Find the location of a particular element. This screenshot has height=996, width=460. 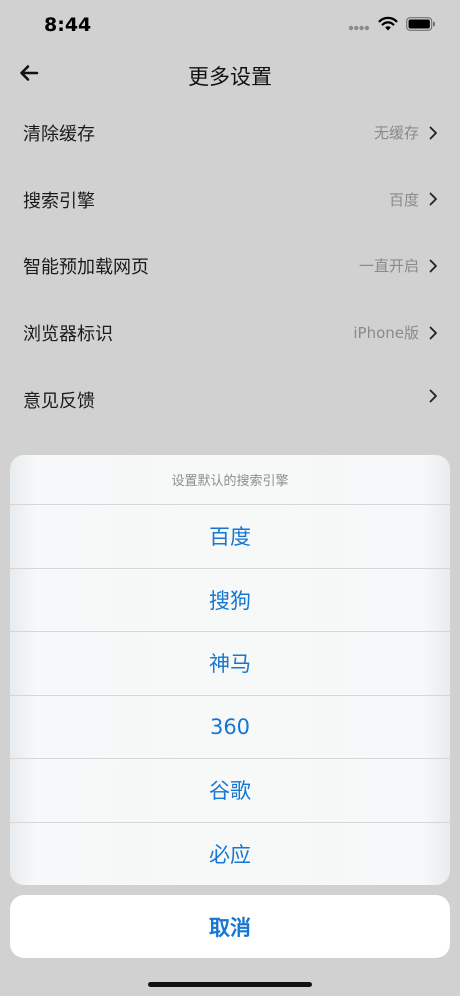

settings-row-label: 意见反馈 is located at coordinates (59, 401).